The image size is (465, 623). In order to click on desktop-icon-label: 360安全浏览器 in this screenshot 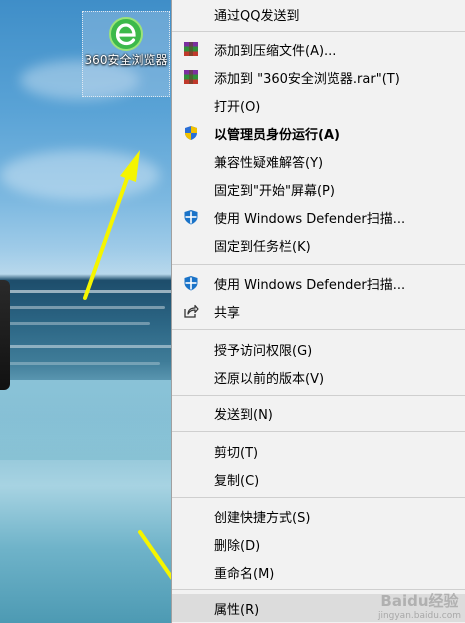, I will do `click(126, 60)`.